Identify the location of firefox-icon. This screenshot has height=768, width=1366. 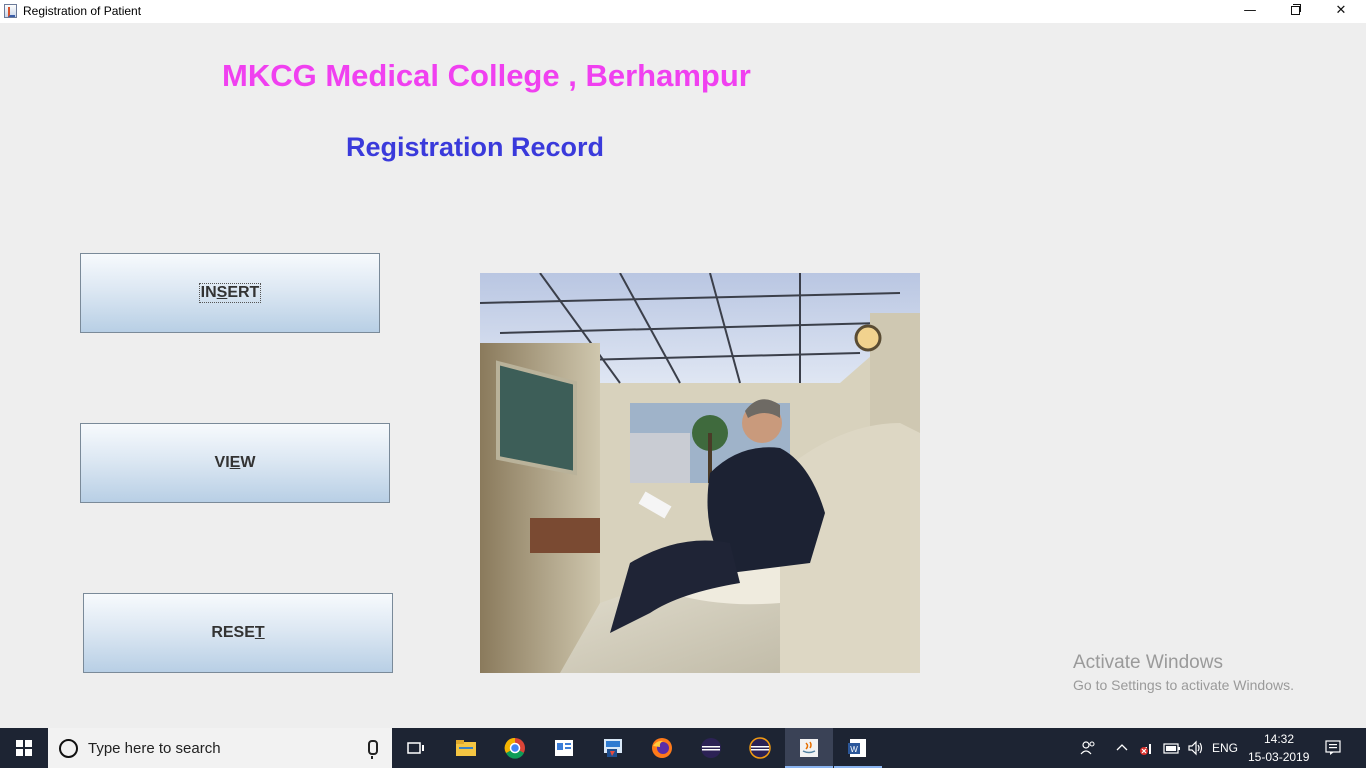
(662, 748).